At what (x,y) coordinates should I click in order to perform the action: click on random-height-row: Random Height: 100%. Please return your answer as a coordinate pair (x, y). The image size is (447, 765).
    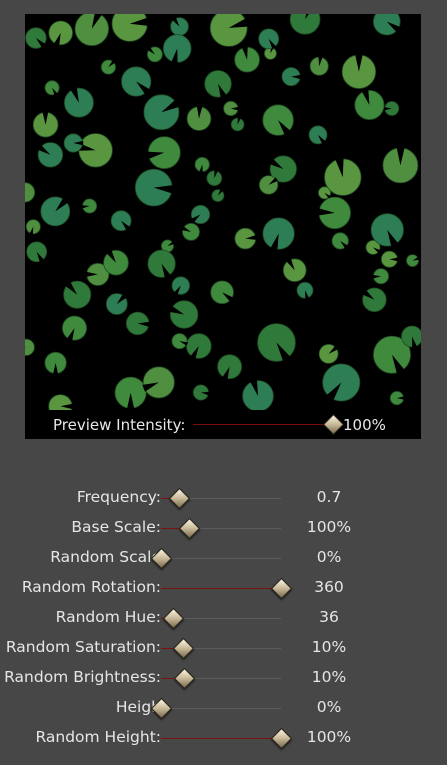
    Looking at the image, I should click on (223, 738).